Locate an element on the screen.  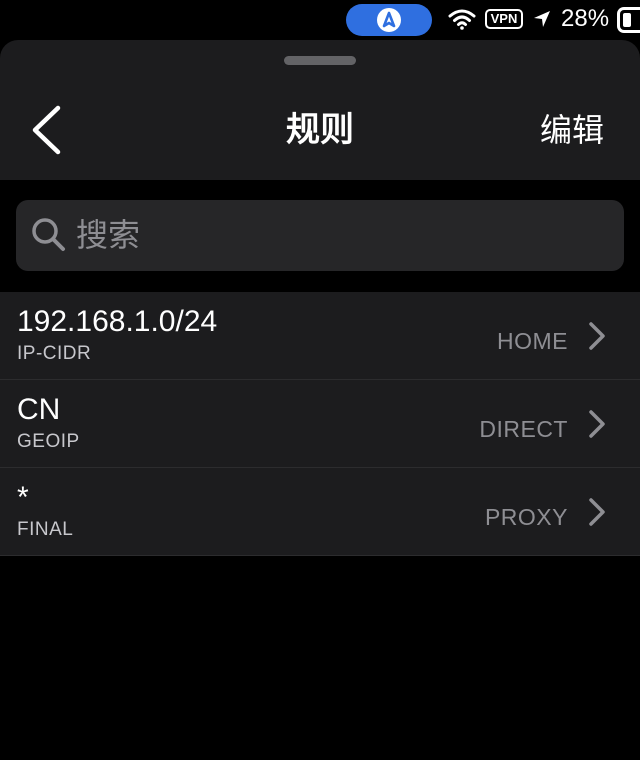
navigation-pill is located at coordinates (389, 20).